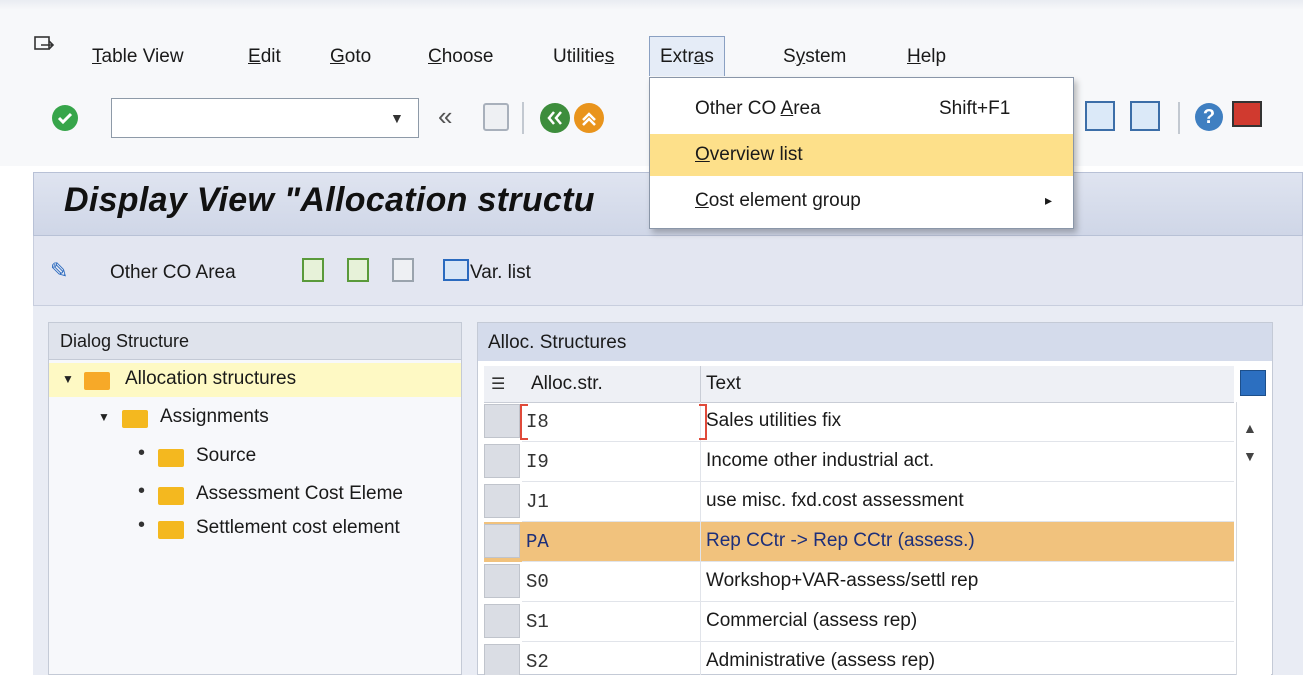 This screenshot has height=675, width=1303. I want to click on column-divider, so click(700, 384).